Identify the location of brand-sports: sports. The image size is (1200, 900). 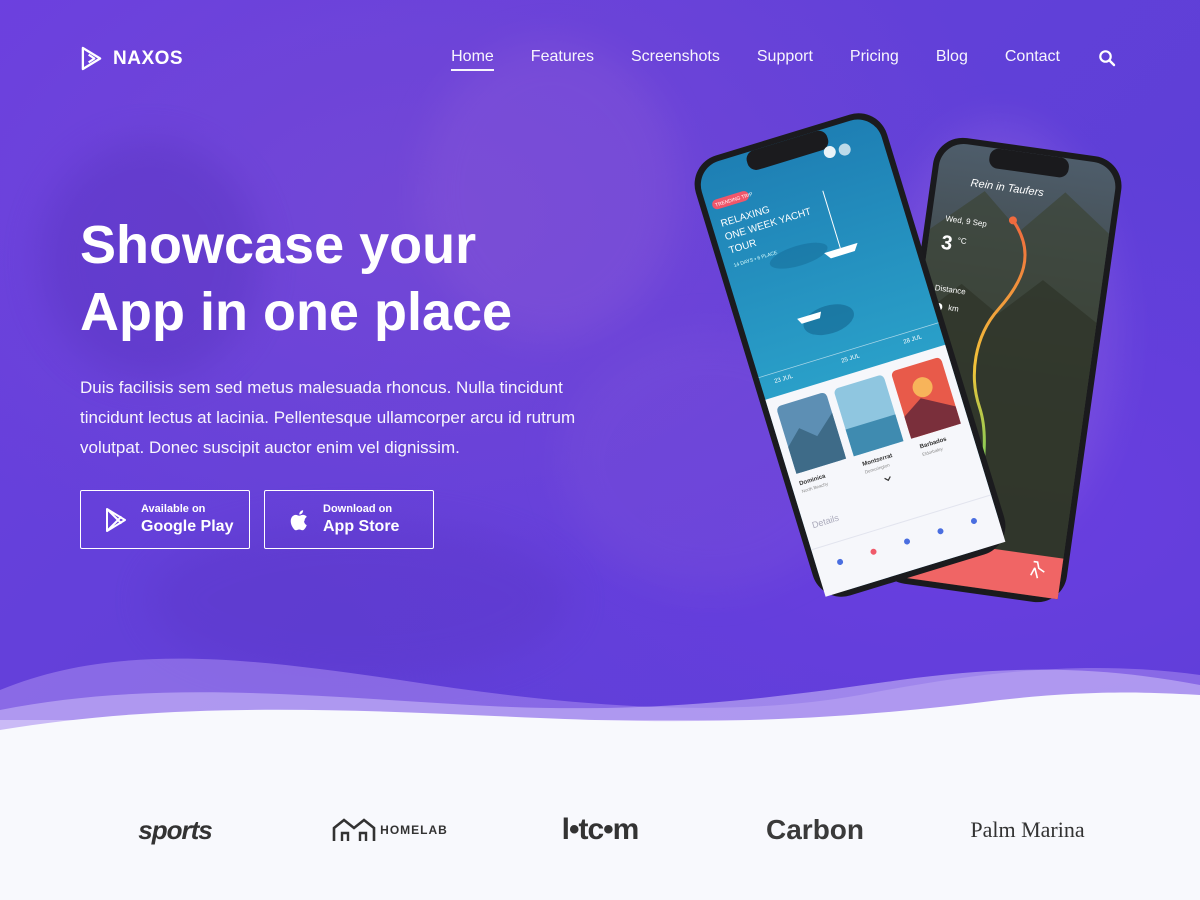
(175, 829).